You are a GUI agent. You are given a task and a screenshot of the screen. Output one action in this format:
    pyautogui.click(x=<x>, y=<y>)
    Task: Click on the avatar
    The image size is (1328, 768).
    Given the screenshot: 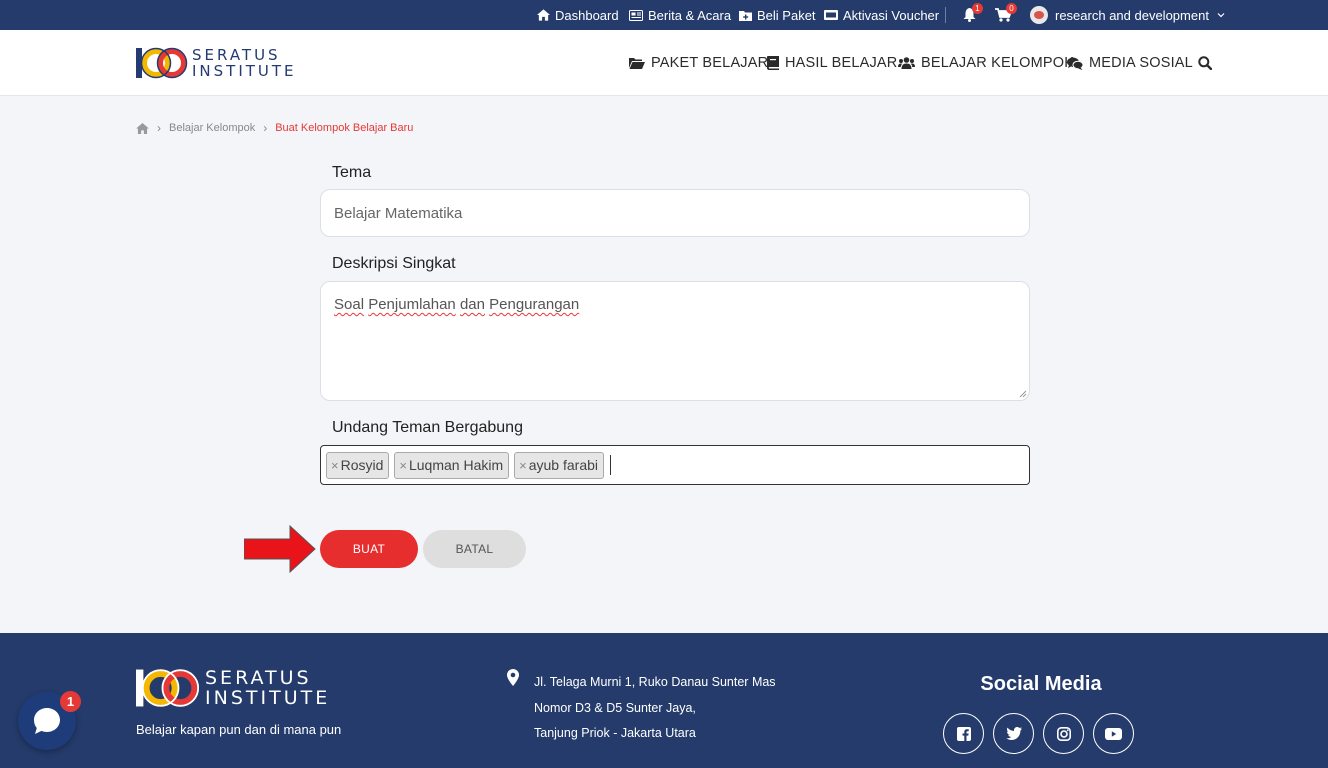 What is the action you would take?
    pyautogui.click(x=1039, y=15)
    